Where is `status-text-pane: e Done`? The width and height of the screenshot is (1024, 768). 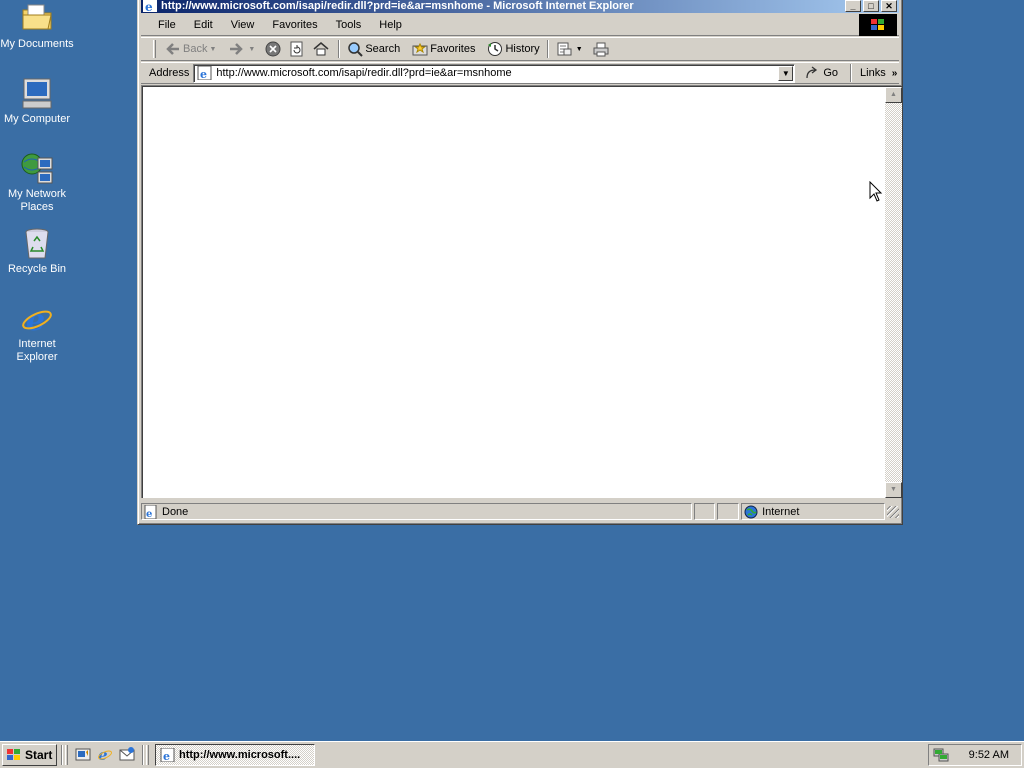 status-text-pane: e Done is located at coordinates (416, 511).